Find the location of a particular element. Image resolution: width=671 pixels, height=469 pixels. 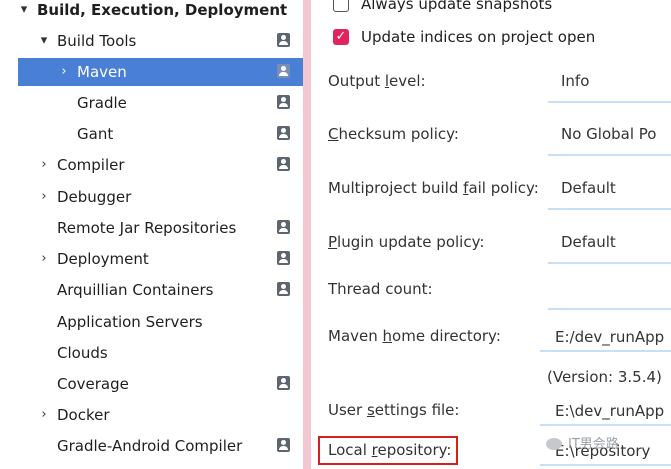

tree-item-application-servers: Application Servers is located at coordinates (150, 322).